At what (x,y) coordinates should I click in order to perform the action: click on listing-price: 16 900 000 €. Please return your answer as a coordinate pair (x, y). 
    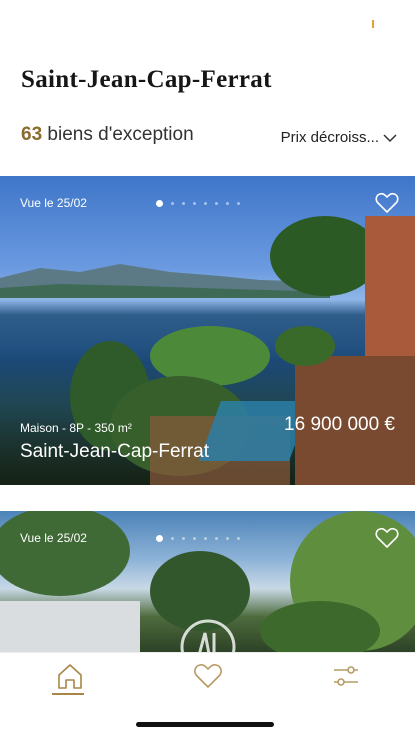
    Looking at the image, I should click on (339, 424).